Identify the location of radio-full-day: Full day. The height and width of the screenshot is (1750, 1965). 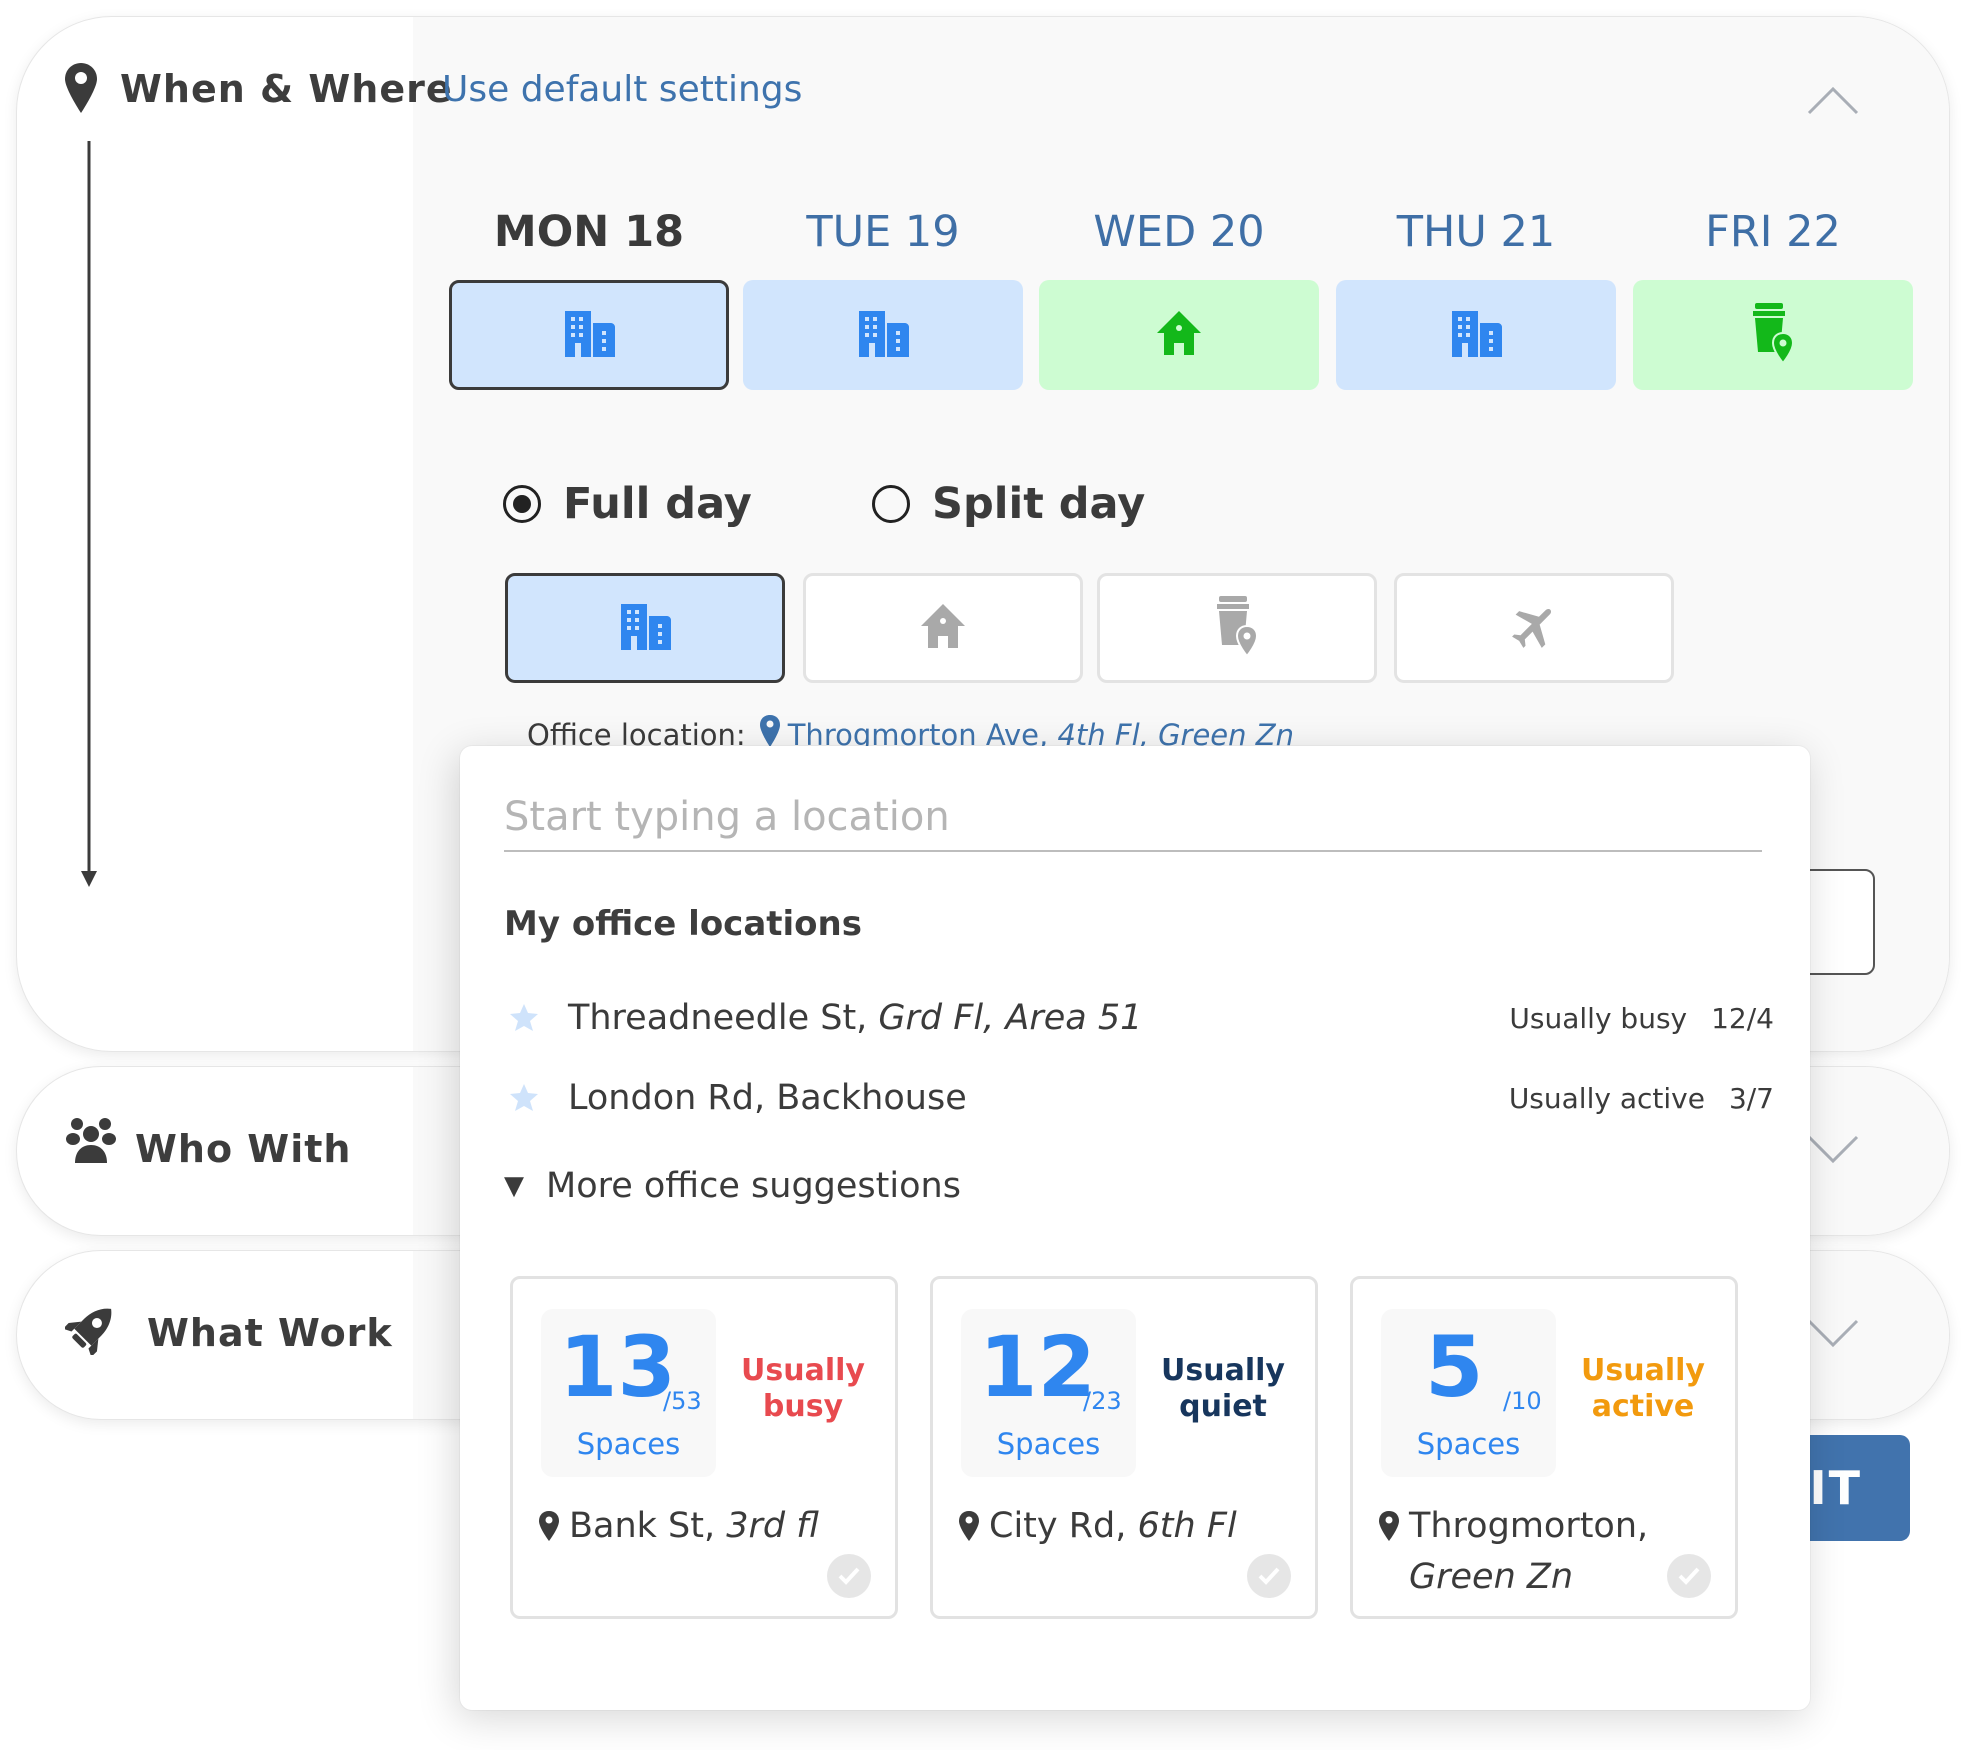
(627, 504).